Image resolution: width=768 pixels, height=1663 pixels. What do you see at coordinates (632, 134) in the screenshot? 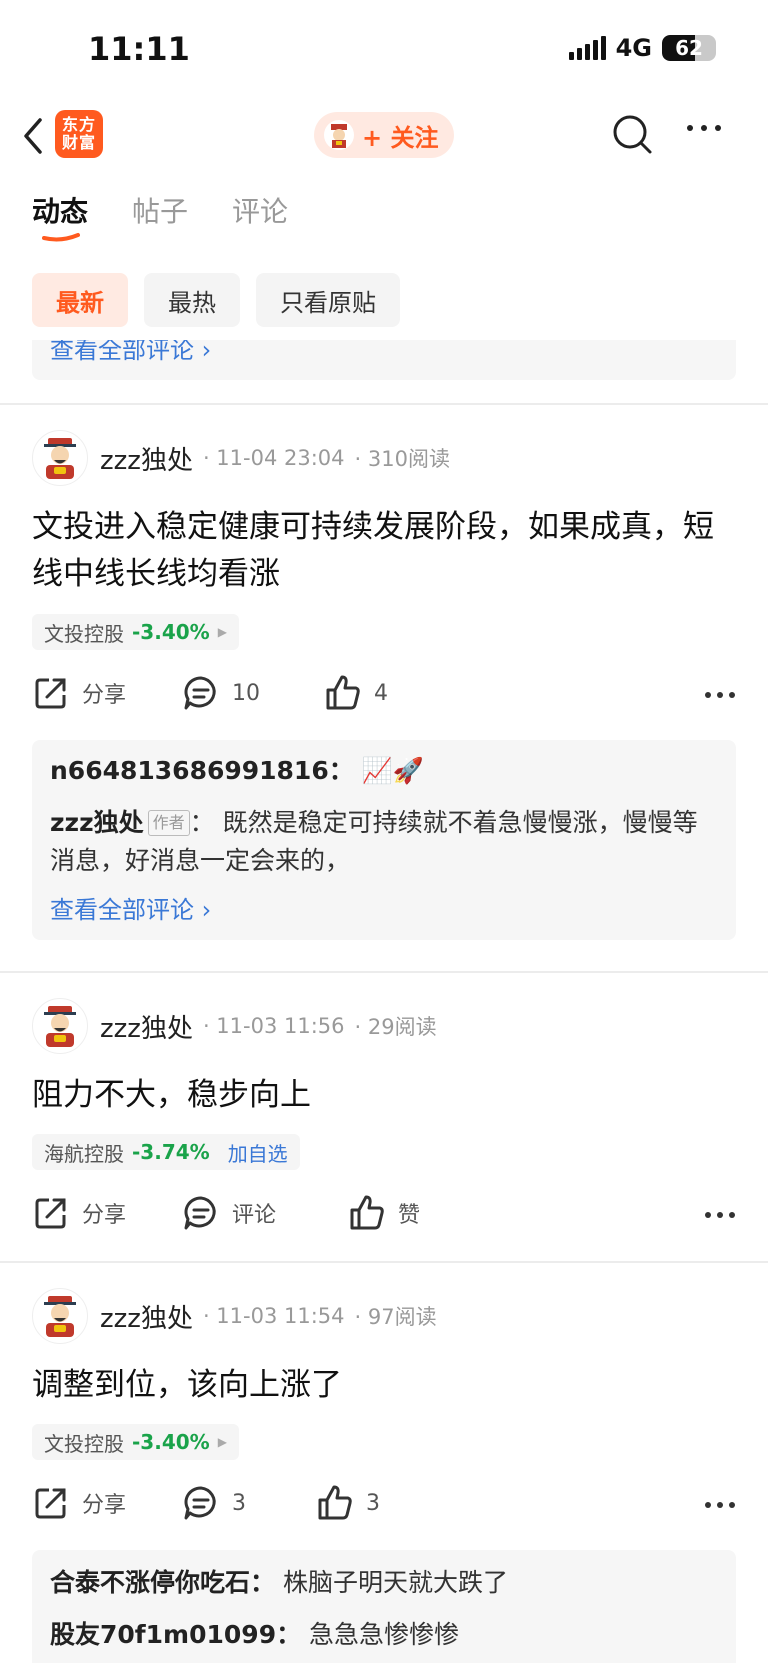
I see `search-icon` at bounding box center [632, 134].